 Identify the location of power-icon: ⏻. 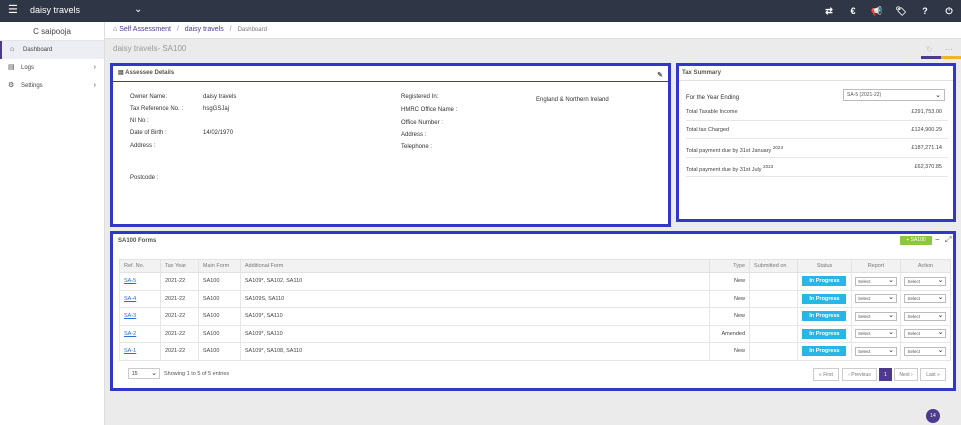
(949, 11).